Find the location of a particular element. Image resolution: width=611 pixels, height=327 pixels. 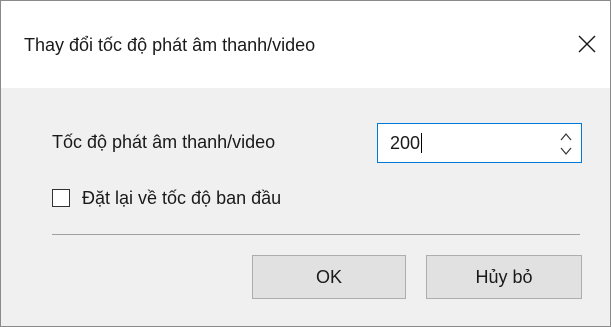

chevron-down-icon is located at coordinates (566, 151).